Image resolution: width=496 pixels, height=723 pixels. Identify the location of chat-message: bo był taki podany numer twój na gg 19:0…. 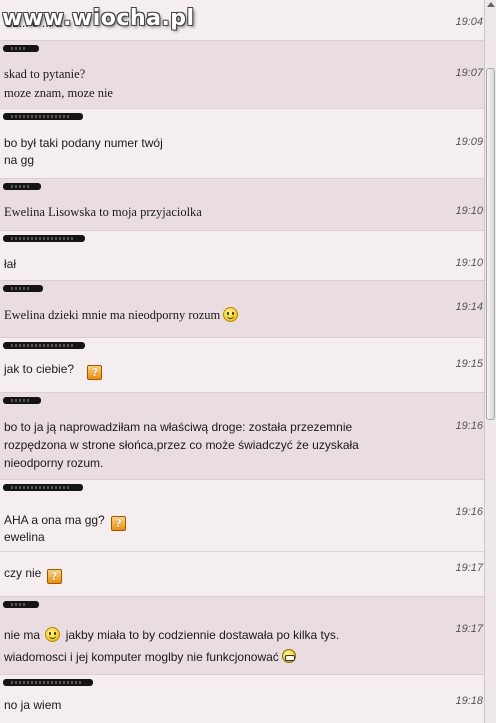
(242, 144).